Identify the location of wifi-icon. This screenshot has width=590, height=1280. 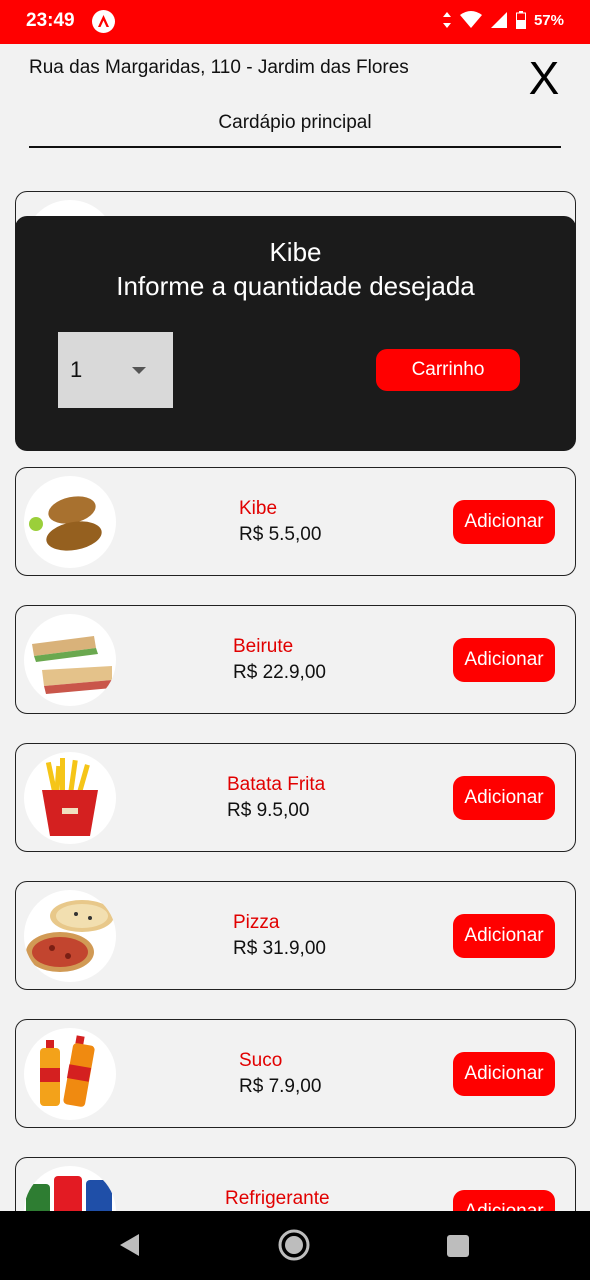
(470, 19).